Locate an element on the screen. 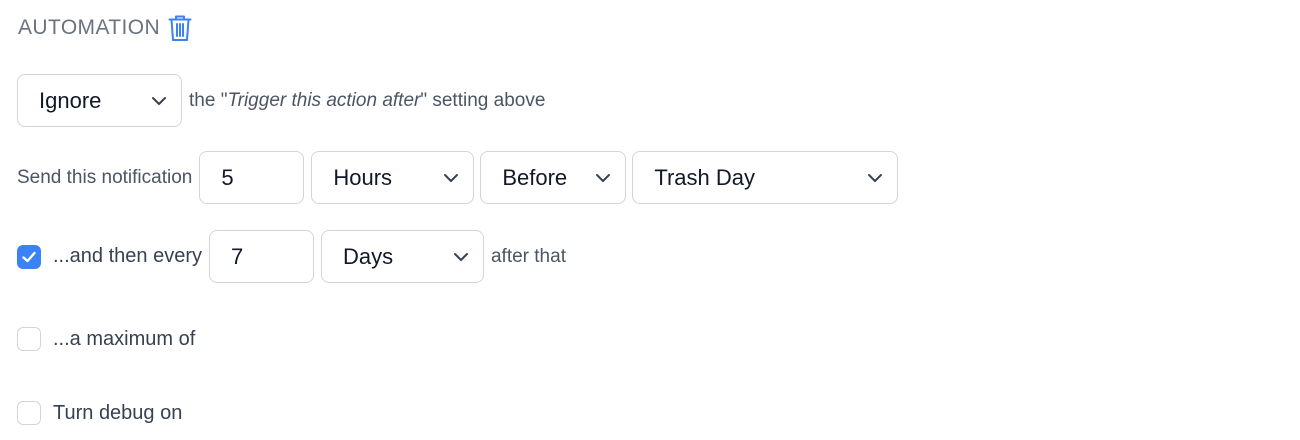 Image resolution: width=1300 pixels, height=440 pixels. check-icon is located at coordinates (29, 256).